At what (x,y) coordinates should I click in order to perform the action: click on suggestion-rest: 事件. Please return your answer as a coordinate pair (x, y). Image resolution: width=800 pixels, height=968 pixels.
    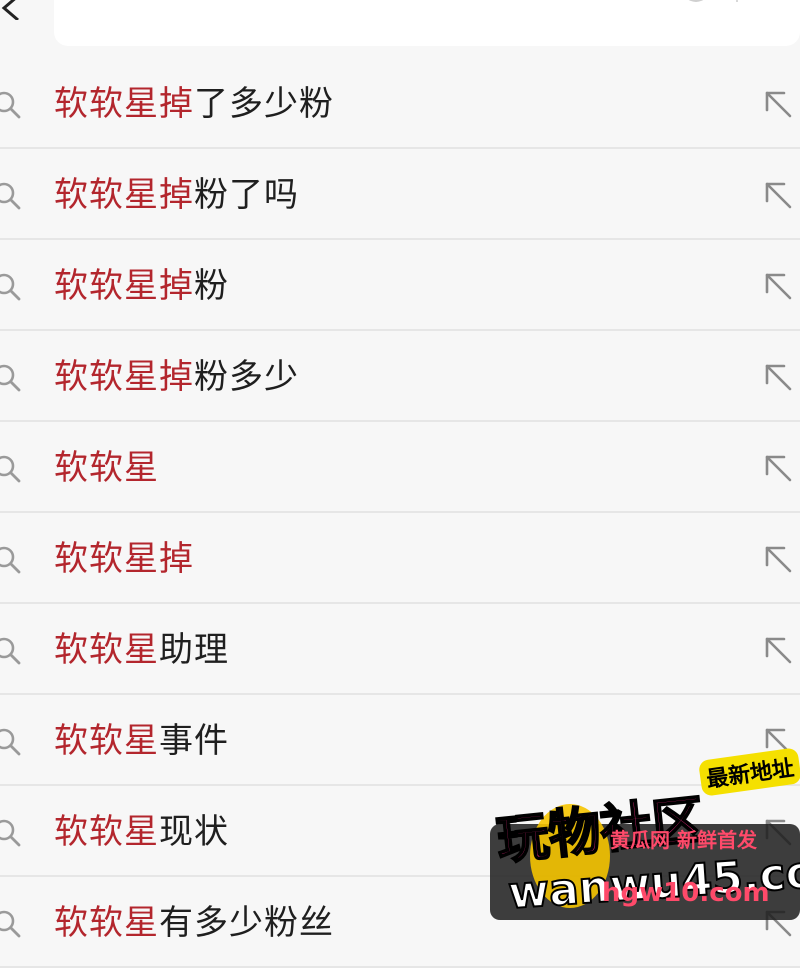
    Looking at the image, I should click on (194, 741).